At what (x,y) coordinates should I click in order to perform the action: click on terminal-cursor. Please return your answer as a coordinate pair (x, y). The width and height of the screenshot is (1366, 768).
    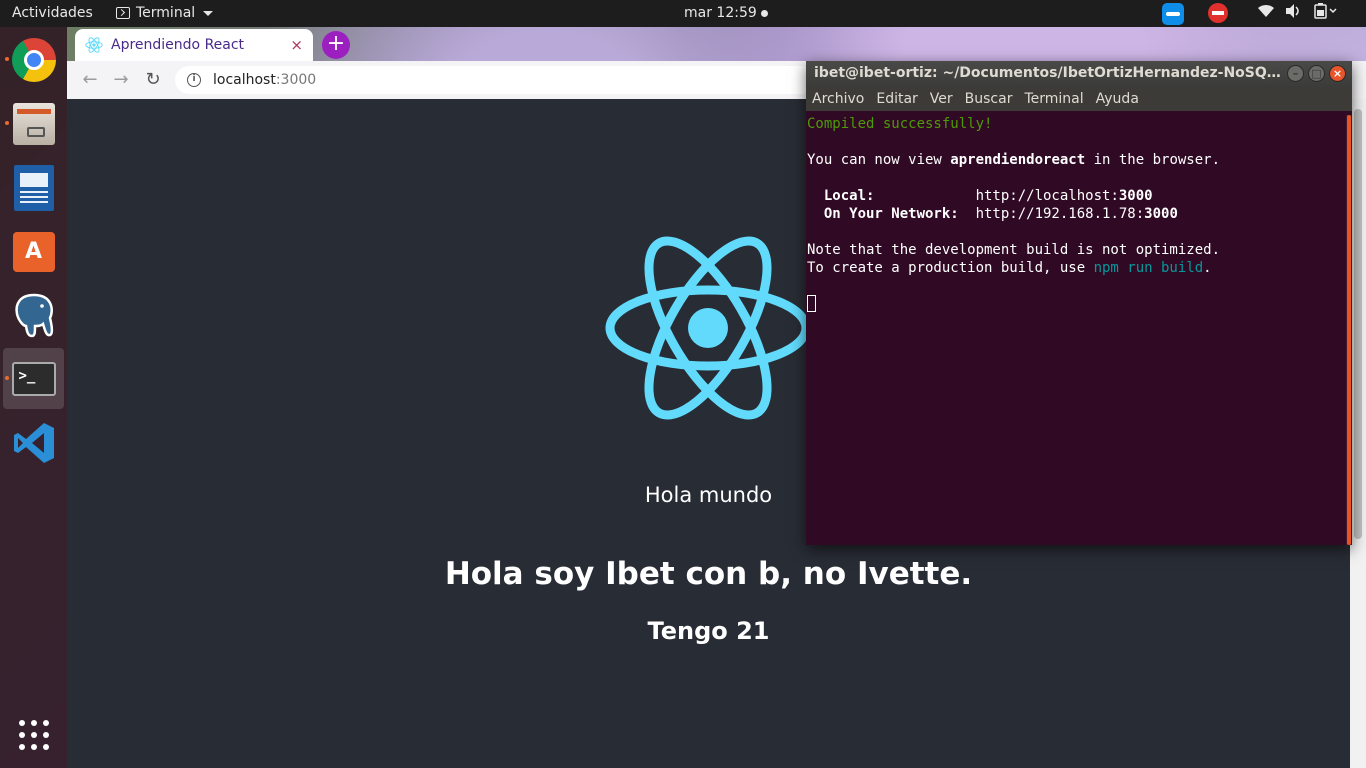
    Looking at the image, I should click on (811, 303).